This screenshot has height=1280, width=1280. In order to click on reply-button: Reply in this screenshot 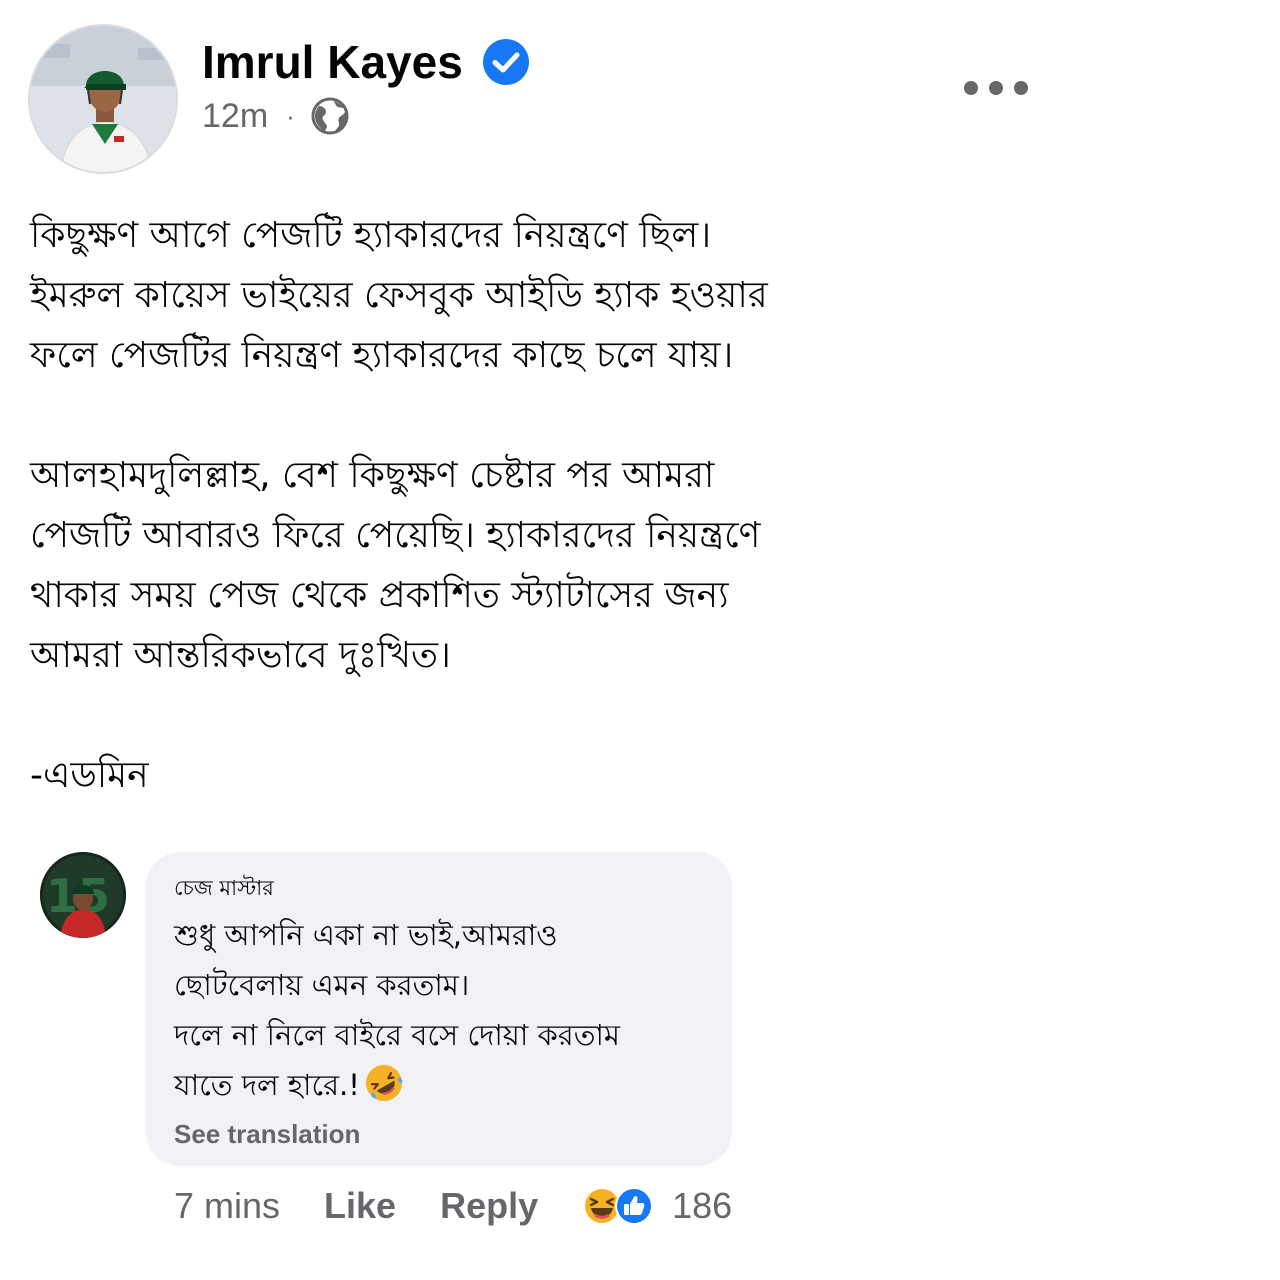, I will do `click(489, 1206)`.